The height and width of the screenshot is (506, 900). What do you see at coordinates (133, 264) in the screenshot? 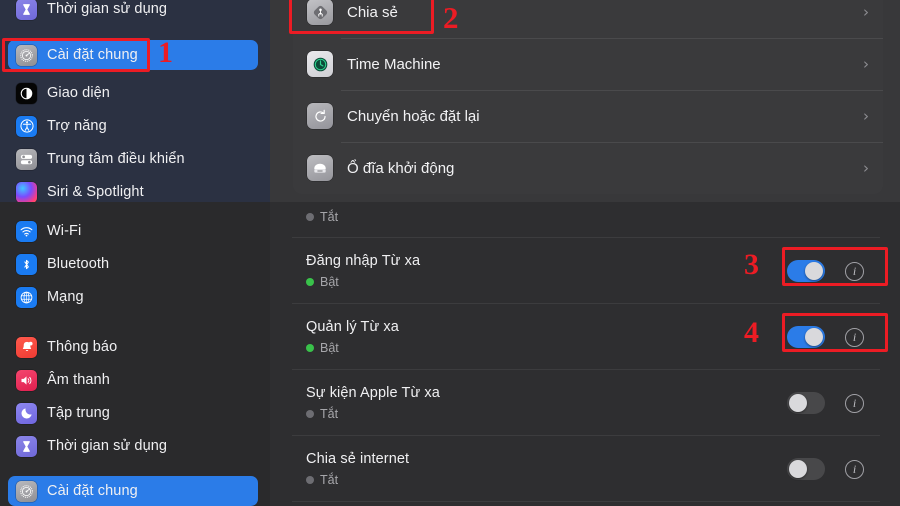
I see `sidebar-item-bluetooth: Bluetooth` at bounding box center [133, 264].